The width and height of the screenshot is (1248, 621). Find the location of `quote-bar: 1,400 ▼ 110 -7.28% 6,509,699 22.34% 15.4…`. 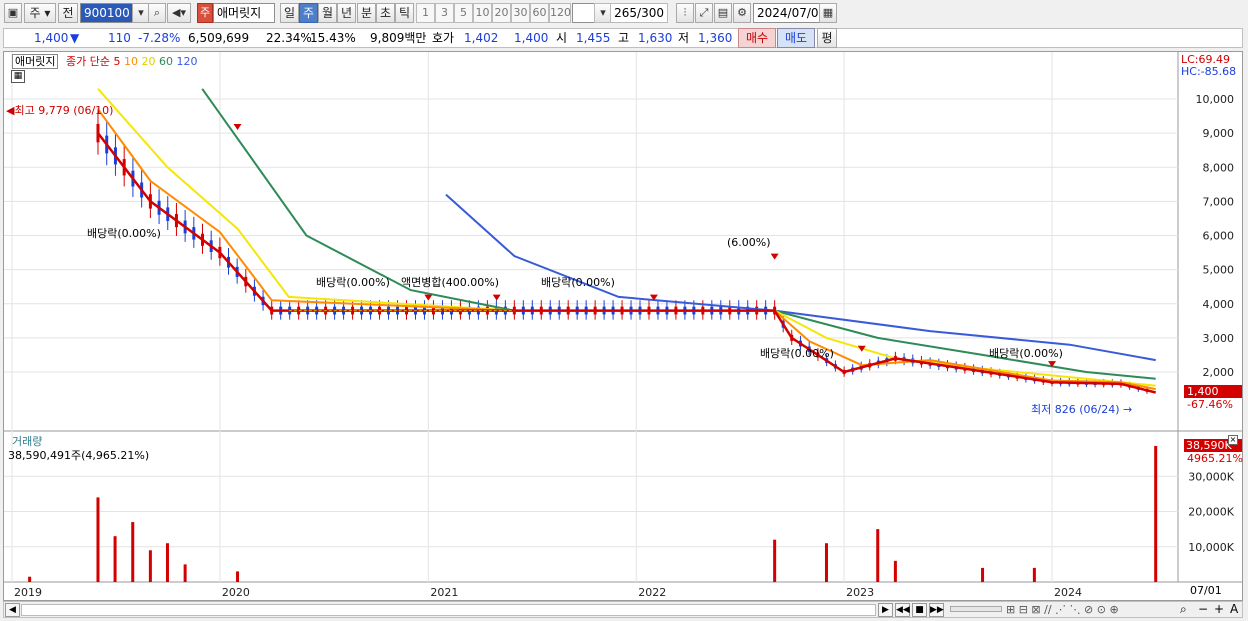

quote-bar: 1,400 ▼ 110 -7.28% 6,509,699 22.34% 15.4… is located at coordinates (623, 38).